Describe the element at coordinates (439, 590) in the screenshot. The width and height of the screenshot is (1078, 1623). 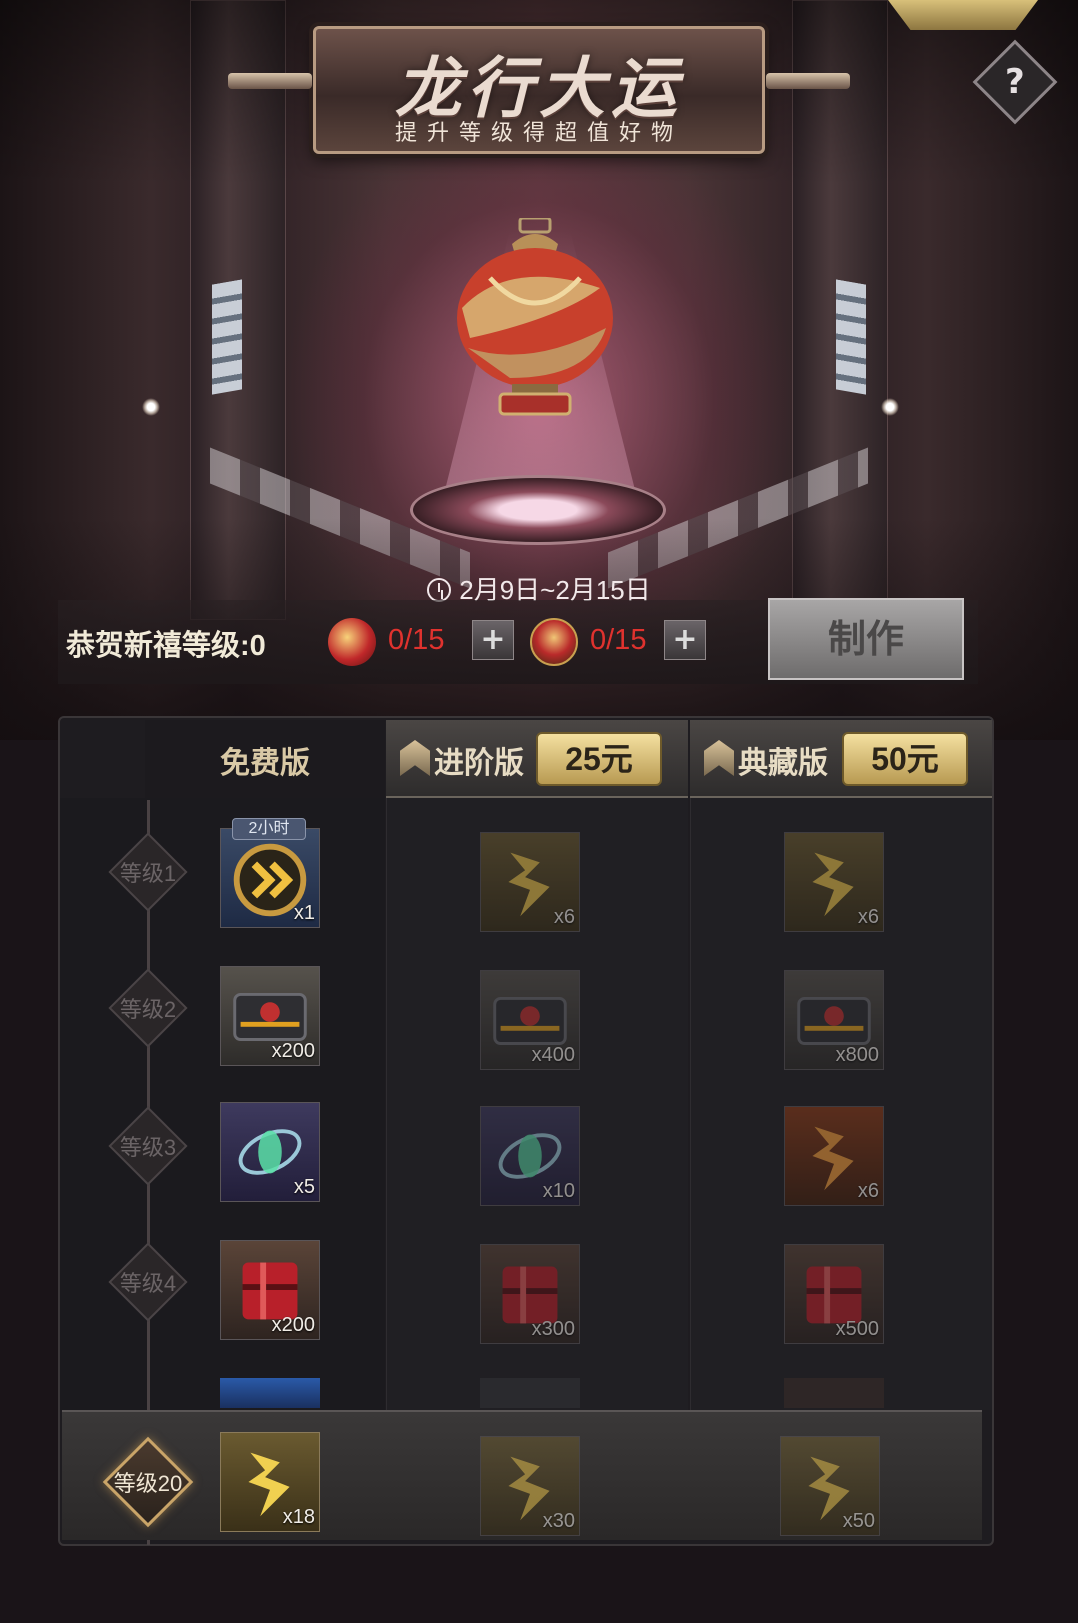
I see `clock-icon` at that location.